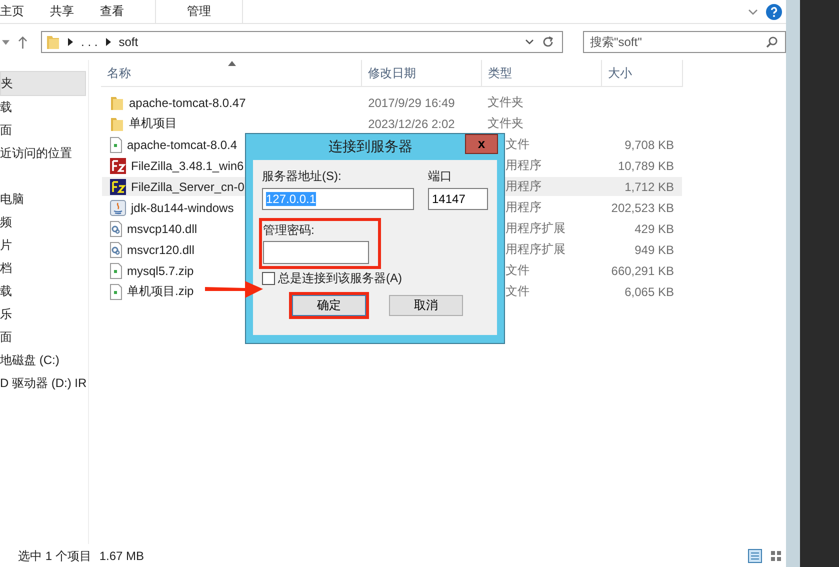  I want to click on cancel-button: 取消, so click(426, 305).